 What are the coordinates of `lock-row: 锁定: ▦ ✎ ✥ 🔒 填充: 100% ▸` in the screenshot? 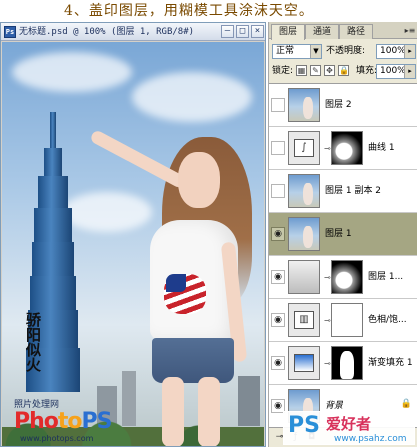 It's located at (344, 71).